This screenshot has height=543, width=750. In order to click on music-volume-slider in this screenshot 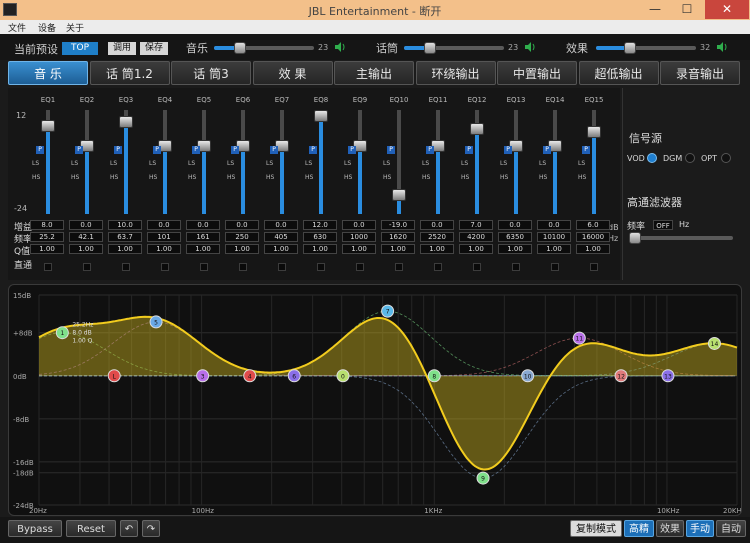, I will do `click(264, 48)`.